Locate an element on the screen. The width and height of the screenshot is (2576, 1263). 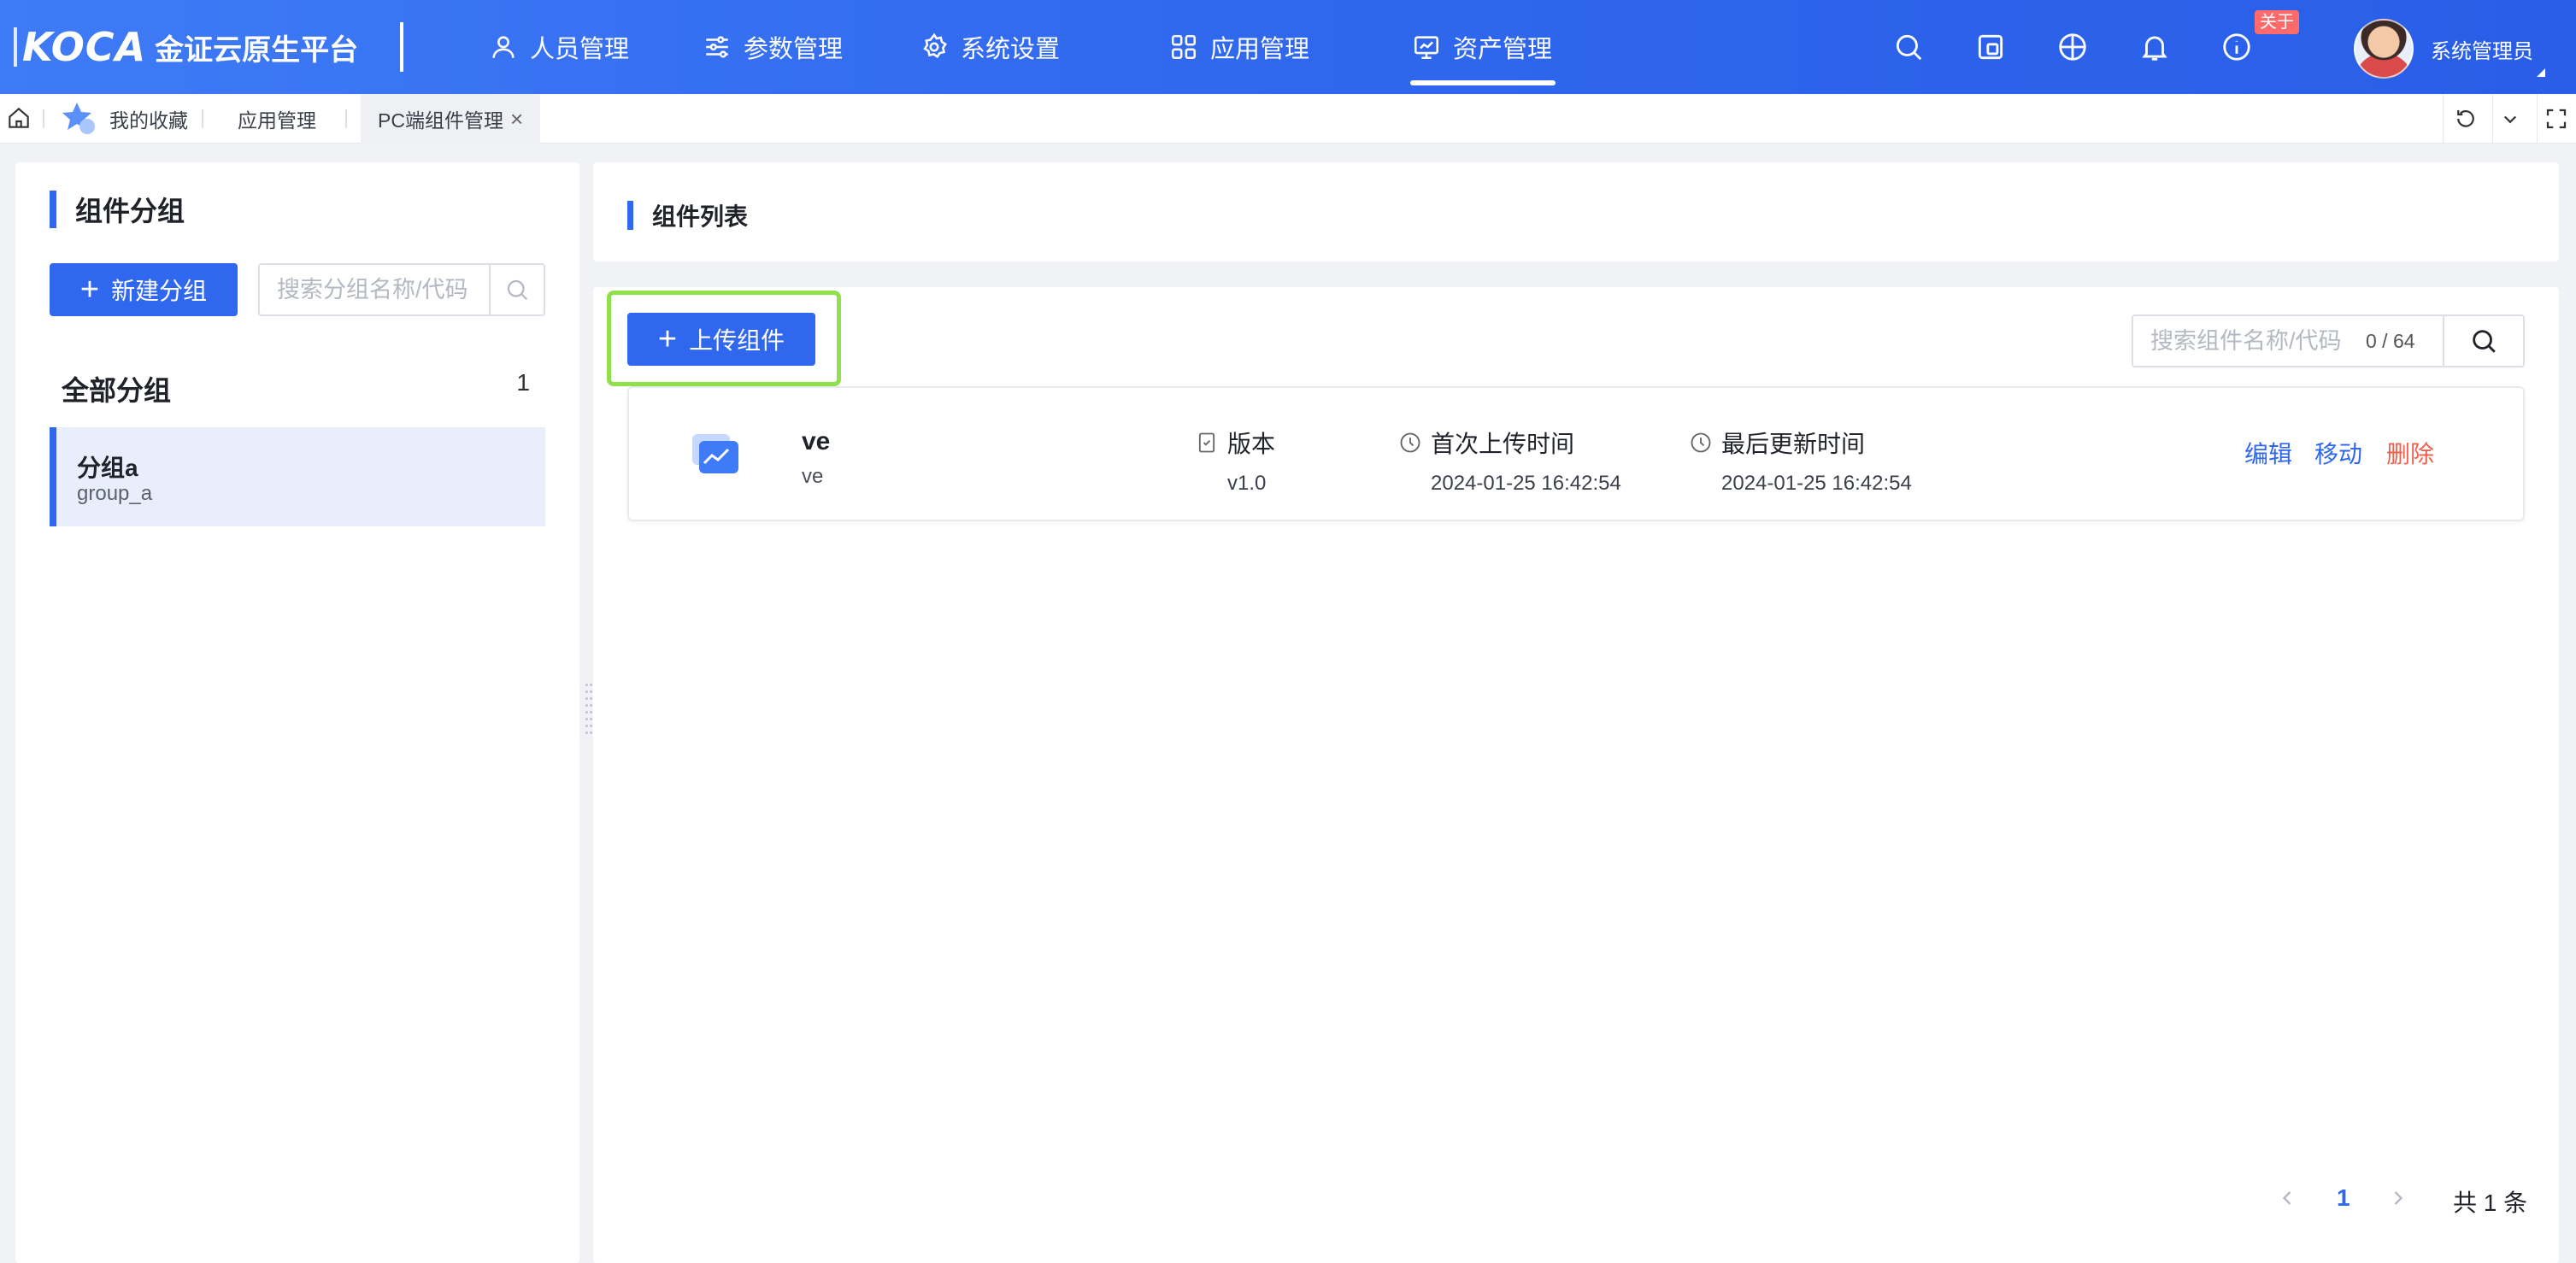
component-search-input is located at coordinates (2240, 341).